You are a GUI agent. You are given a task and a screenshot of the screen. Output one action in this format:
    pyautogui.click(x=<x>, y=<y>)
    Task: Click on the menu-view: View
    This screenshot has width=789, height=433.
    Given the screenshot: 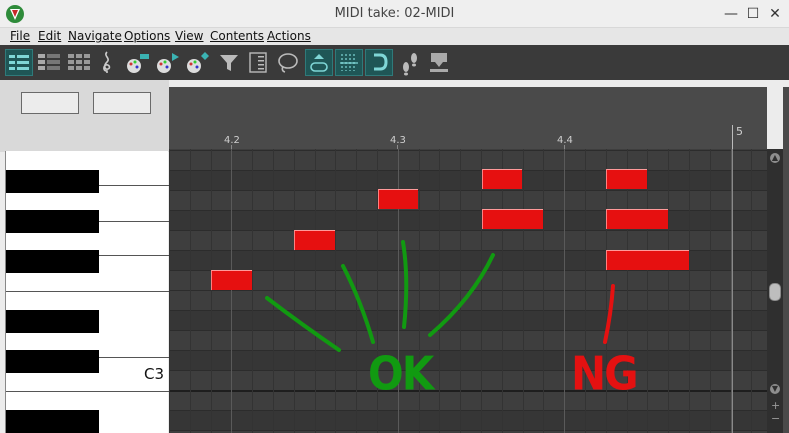 What is the action you would take?
    pyautogui.click(x=189, y=36)
    